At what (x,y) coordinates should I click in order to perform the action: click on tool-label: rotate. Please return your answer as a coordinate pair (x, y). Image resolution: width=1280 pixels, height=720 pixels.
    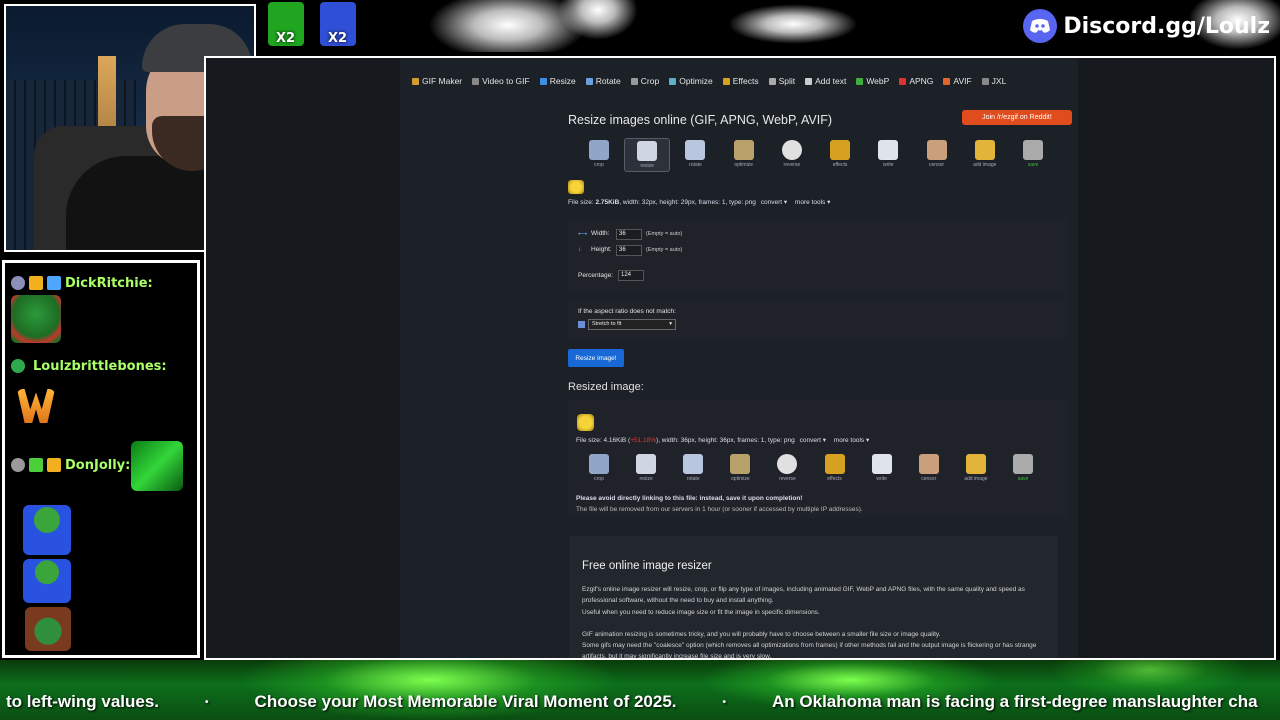
    Looking at the image, I should click on (695, 165).